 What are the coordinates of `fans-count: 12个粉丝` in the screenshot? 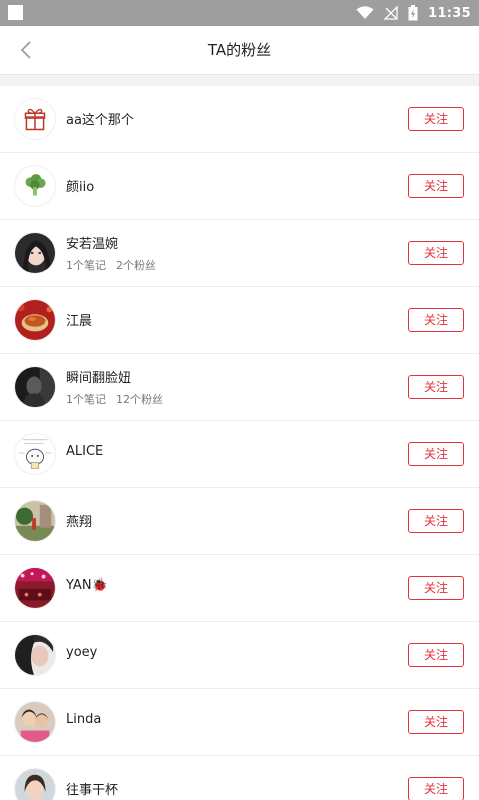 It's located at (139, 399).